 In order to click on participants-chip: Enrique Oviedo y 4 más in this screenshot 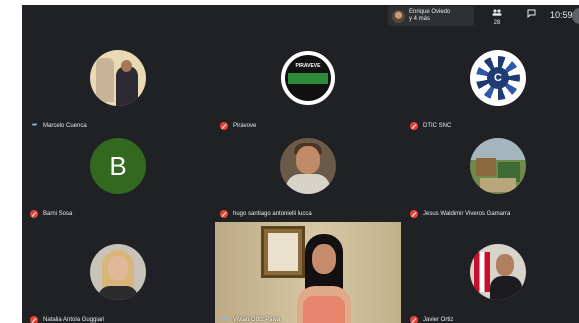, I will do `click(431, 16)`.